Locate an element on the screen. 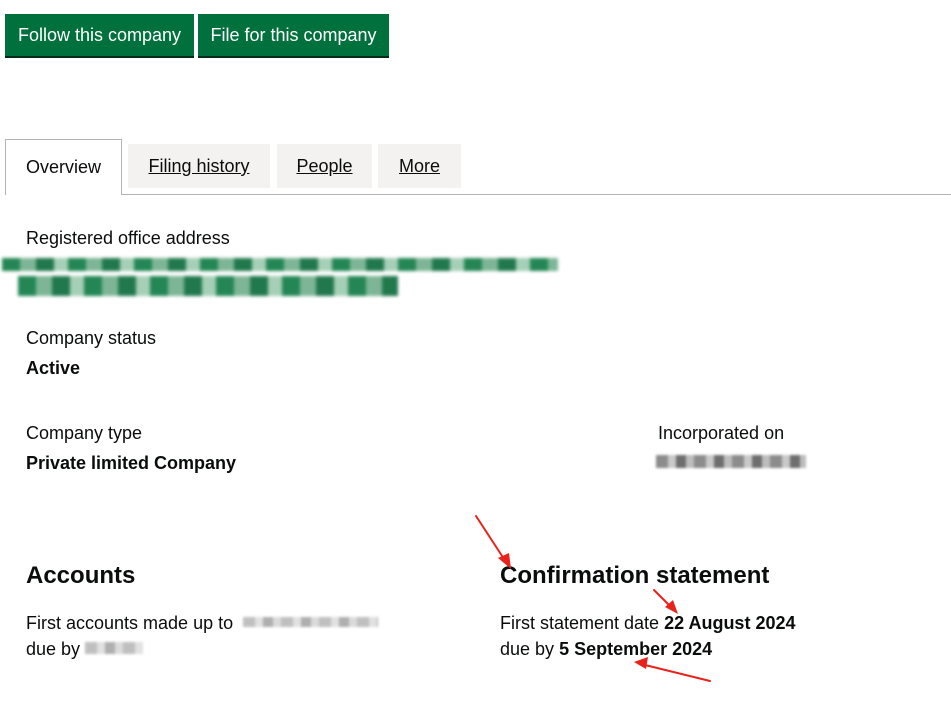 The height and width of the screenshot is (702, 951). confirmation-due-text: due by 5 September 2024 is located at coordinates (606, 649).